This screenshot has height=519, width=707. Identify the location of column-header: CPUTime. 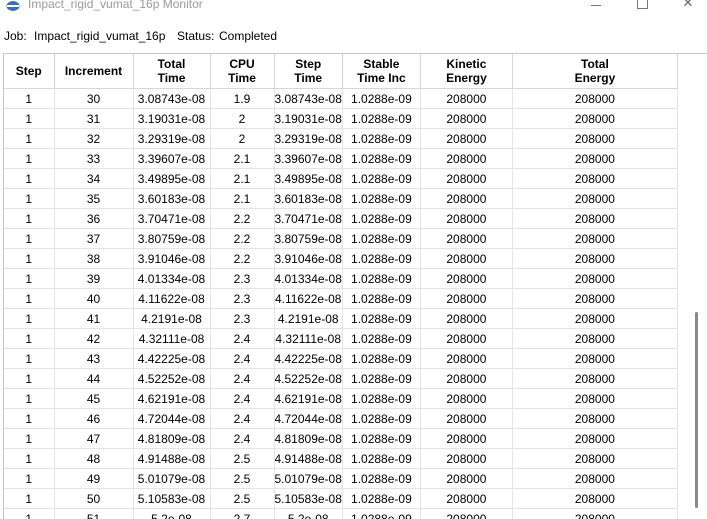
(242, 71).